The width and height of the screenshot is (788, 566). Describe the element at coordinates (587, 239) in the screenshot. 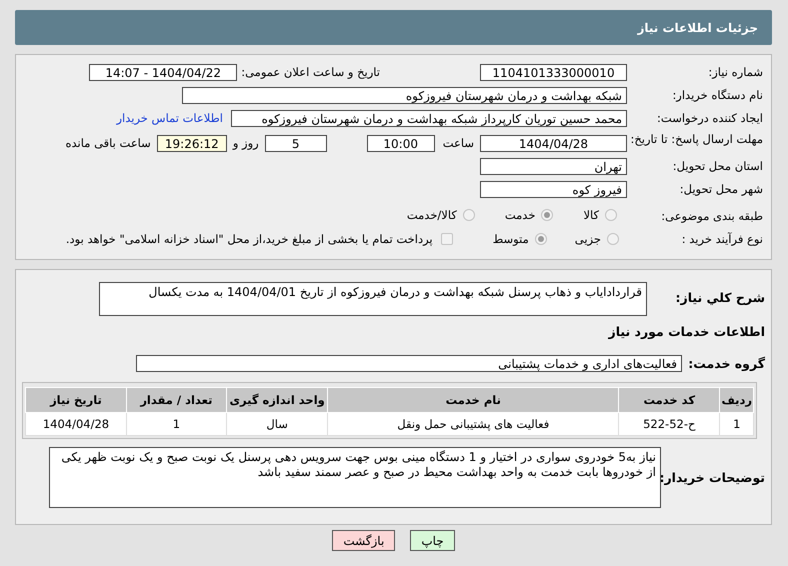

I see `radio-label: جزیی` at that location.